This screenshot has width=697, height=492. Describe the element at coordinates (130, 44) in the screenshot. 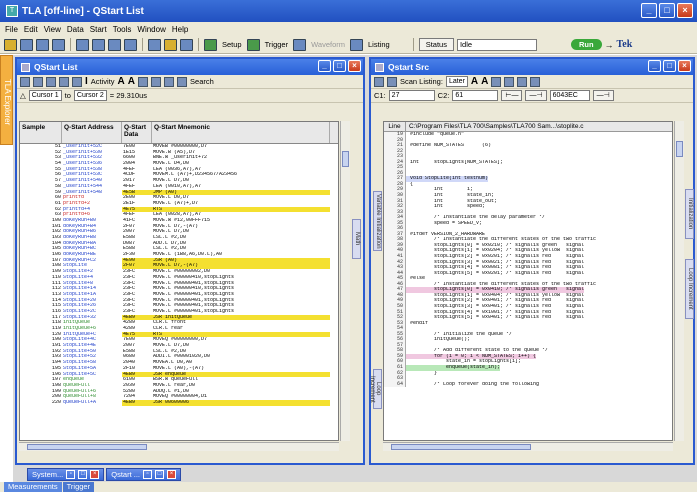

I see `window4-icon` at that location.